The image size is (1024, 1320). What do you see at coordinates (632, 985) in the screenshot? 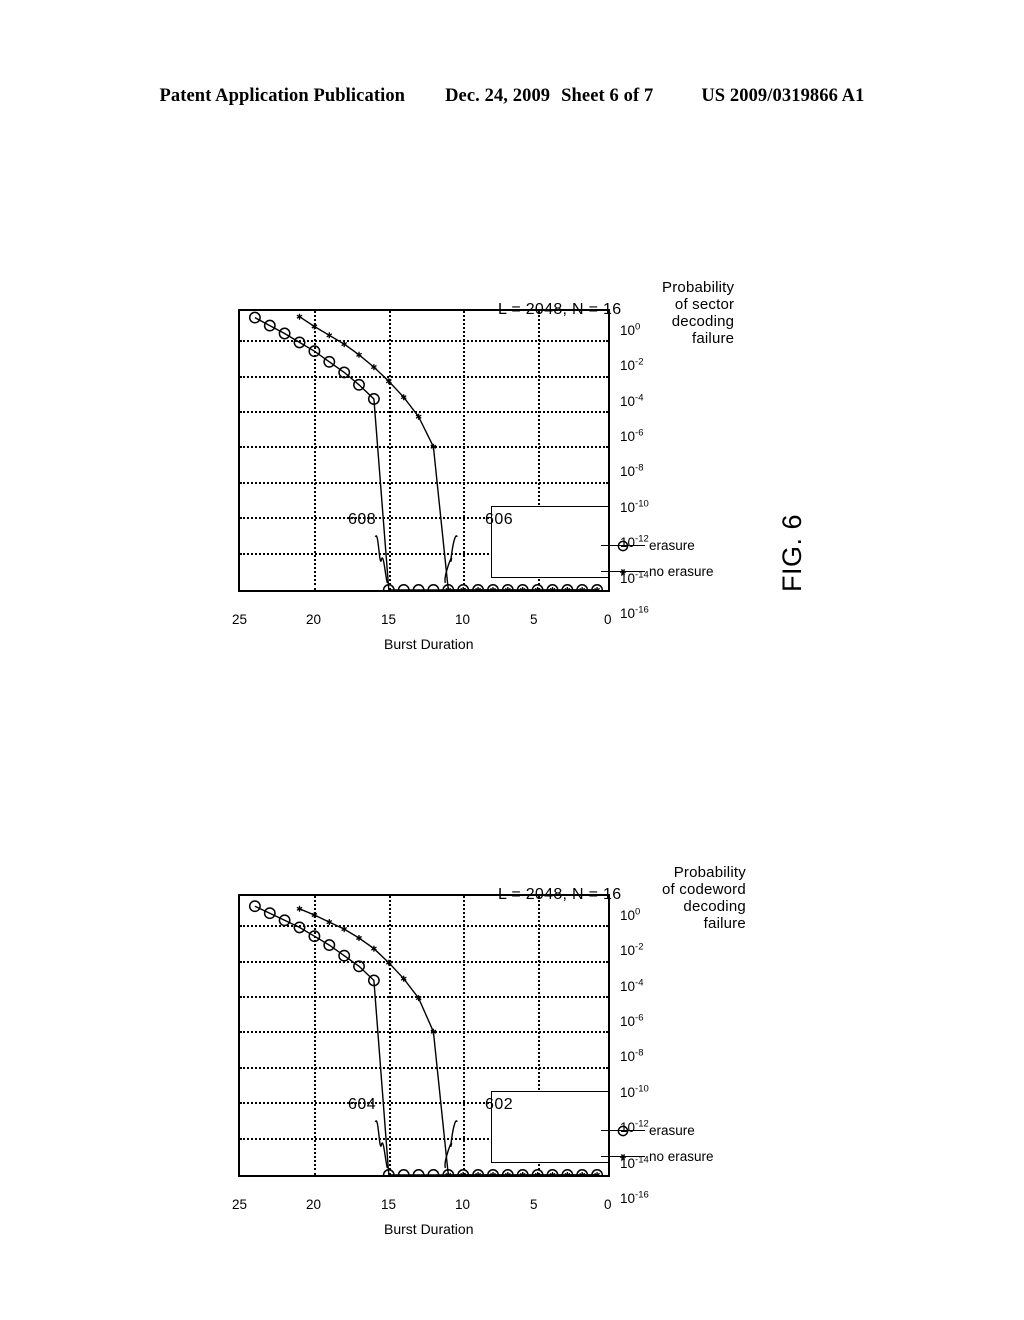
I see `ytick-label: 10-4` at bounding box center [632, 985].